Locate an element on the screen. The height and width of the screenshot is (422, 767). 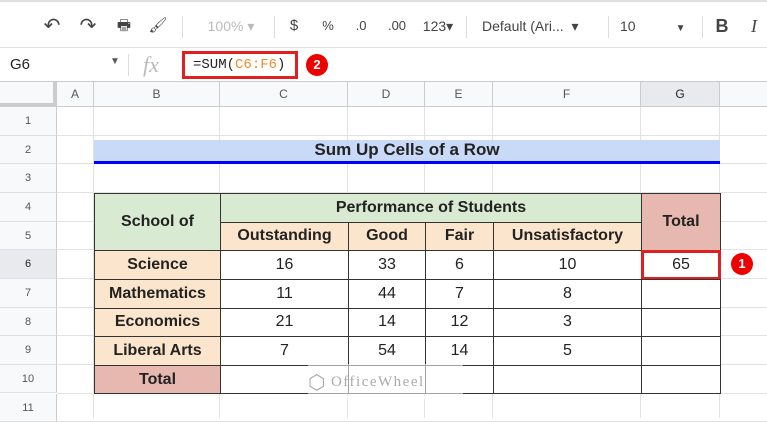
currency-button: $ is located at coordinates (294, 26).